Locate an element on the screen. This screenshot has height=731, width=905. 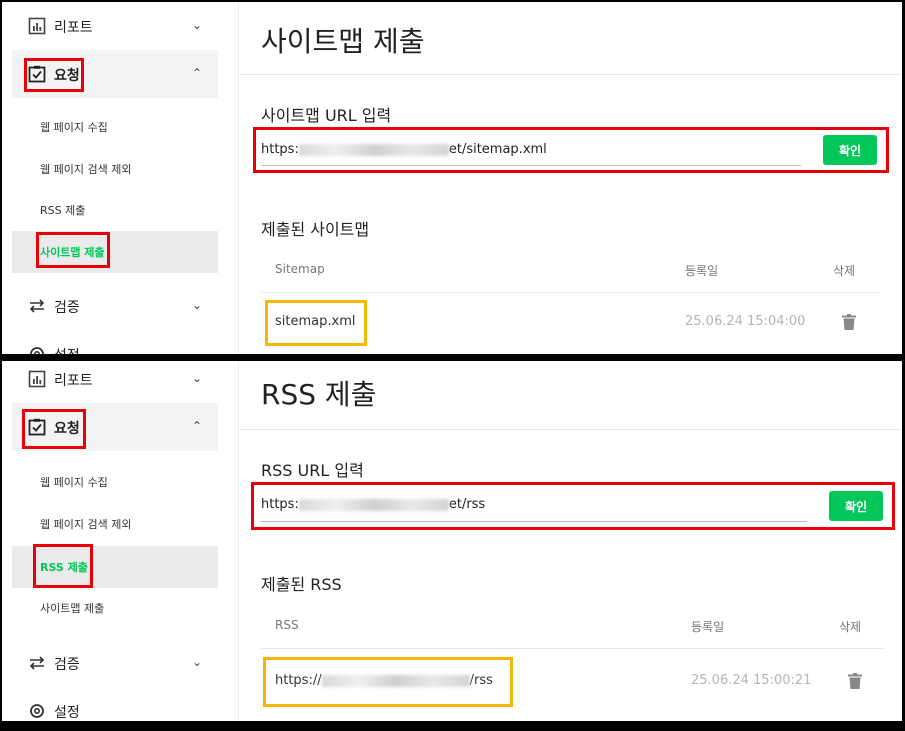
highlight-rss-entry is located at coordinates (388, 682).